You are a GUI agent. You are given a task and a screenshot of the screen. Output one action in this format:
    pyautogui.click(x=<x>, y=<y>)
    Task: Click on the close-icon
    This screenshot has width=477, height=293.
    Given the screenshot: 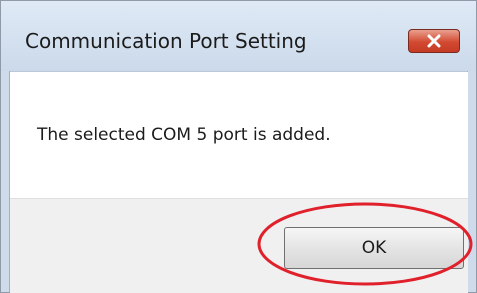 What is the action you would take?
    pyautogui.click(x=434, y=41)
    